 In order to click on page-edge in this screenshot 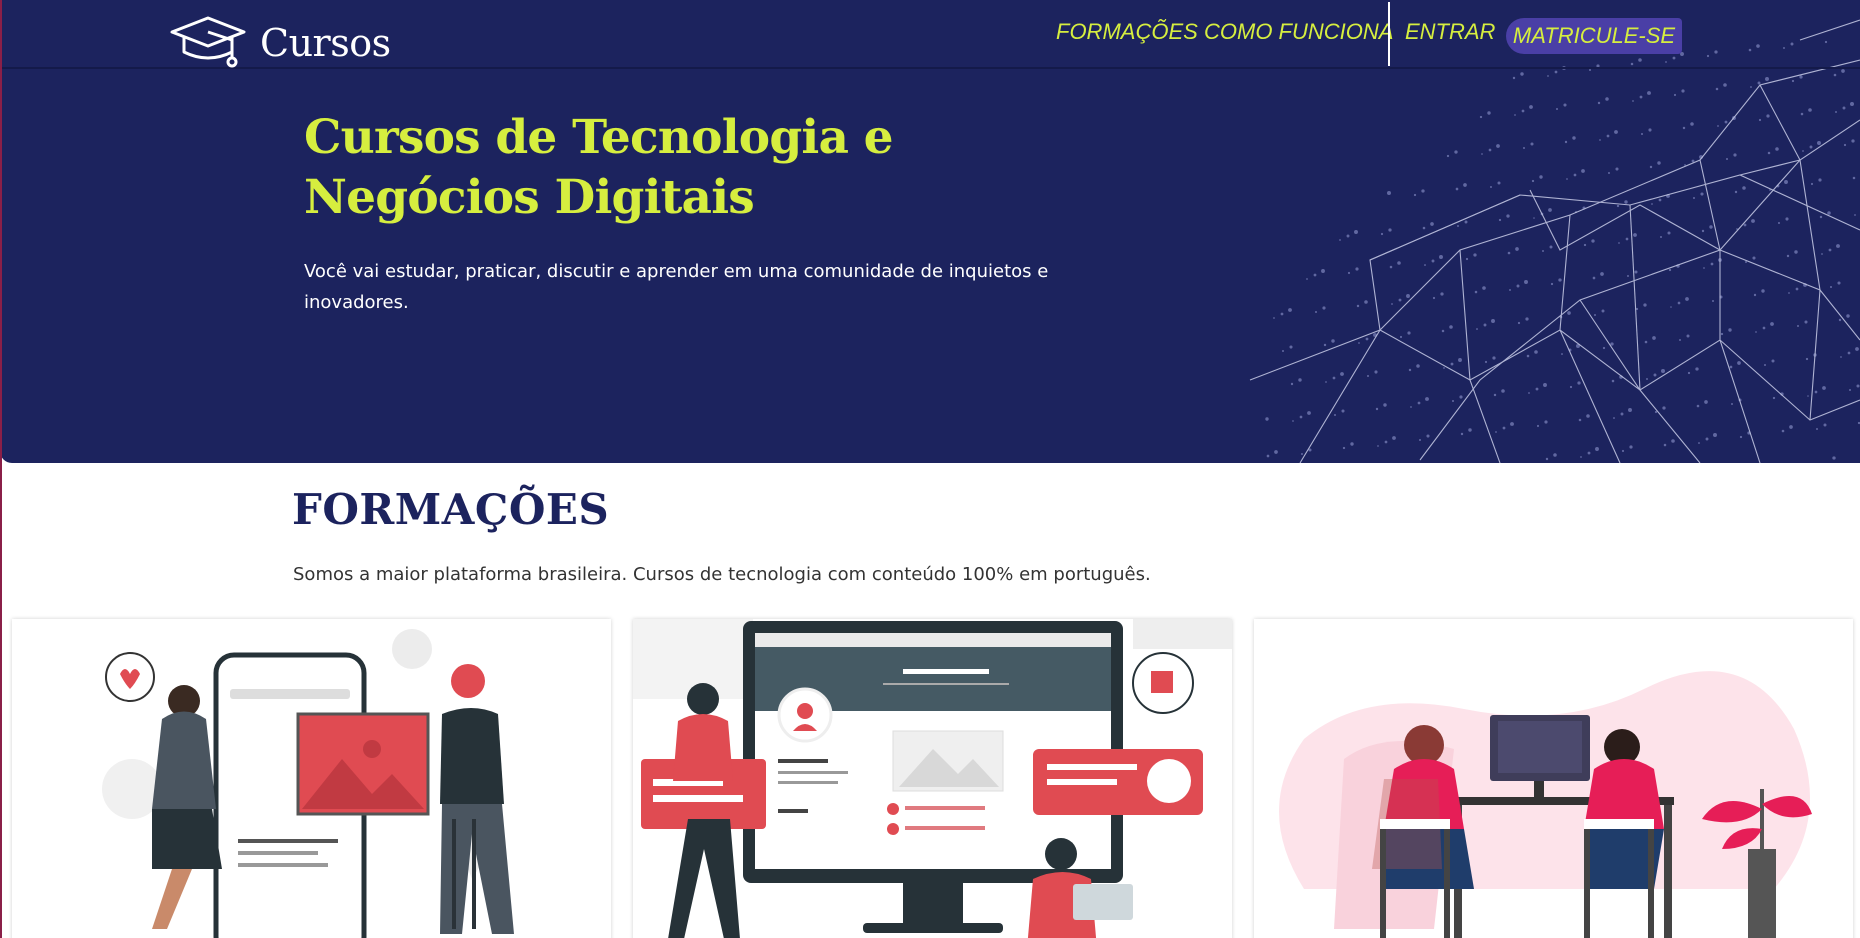, I will do `click(1, 469)`.